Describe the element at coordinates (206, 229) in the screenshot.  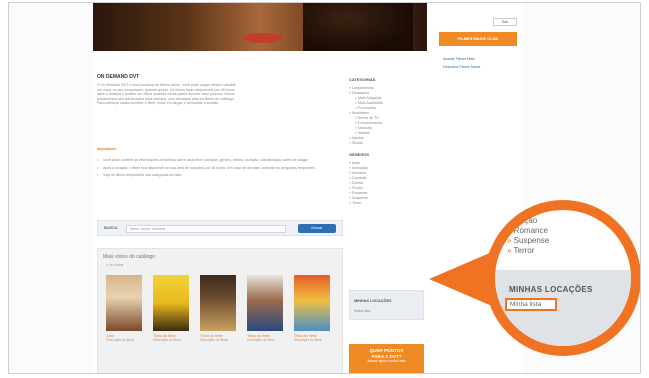
I see `search-input: filmes, atores, diretores` at that location.